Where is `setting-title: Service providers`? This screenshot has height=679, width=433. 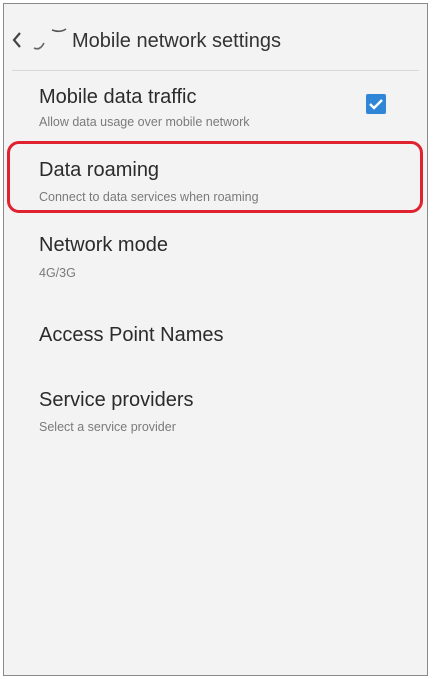
setting-title: Service providers is located at coordinates (116, 400).